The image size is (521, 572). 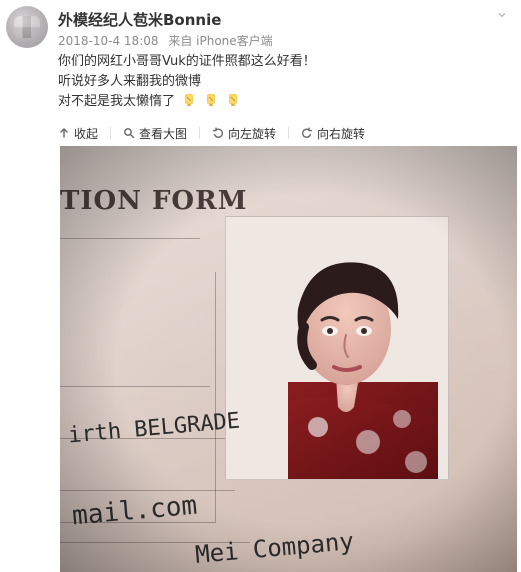 I want to click on avatar-pixelation, so click(x=27, y=27).